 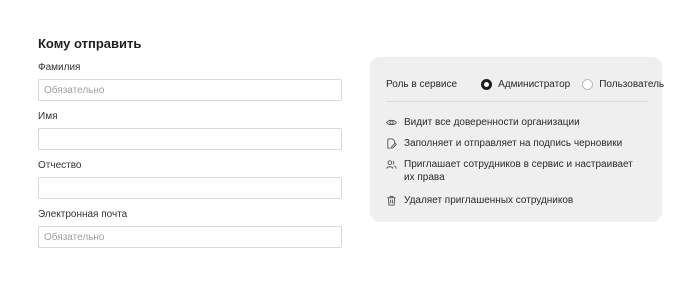 What do you see at coordinates (517, 101) in the screenshot?
I see `divider` at bounding box center [517, 101].